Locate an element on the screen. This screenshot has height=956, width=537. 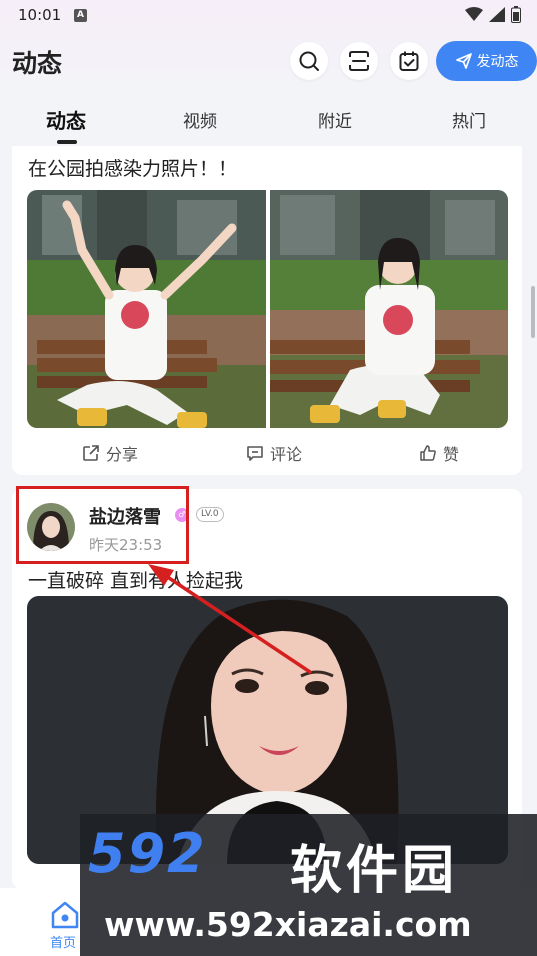
search-button is located at coordinates (309, 61).